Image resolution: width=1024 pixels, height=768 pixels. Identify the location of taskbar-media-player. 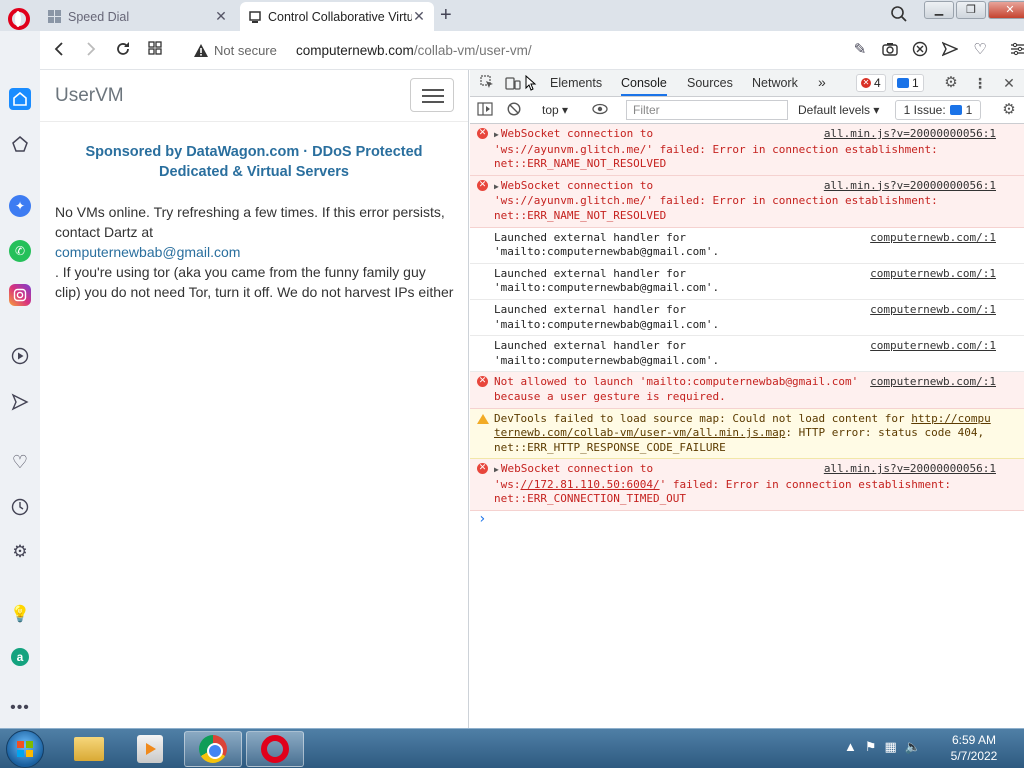
(150, 749).